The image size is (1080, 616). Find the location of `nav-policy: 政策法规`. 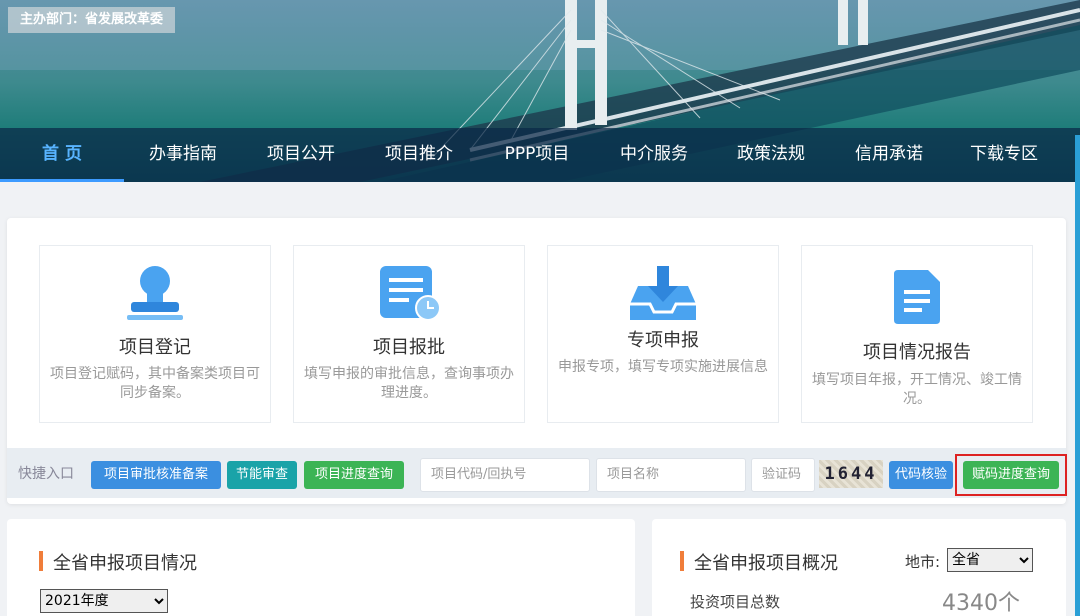

nav-policy: 政策法规 is located at coordinates (771, 155).